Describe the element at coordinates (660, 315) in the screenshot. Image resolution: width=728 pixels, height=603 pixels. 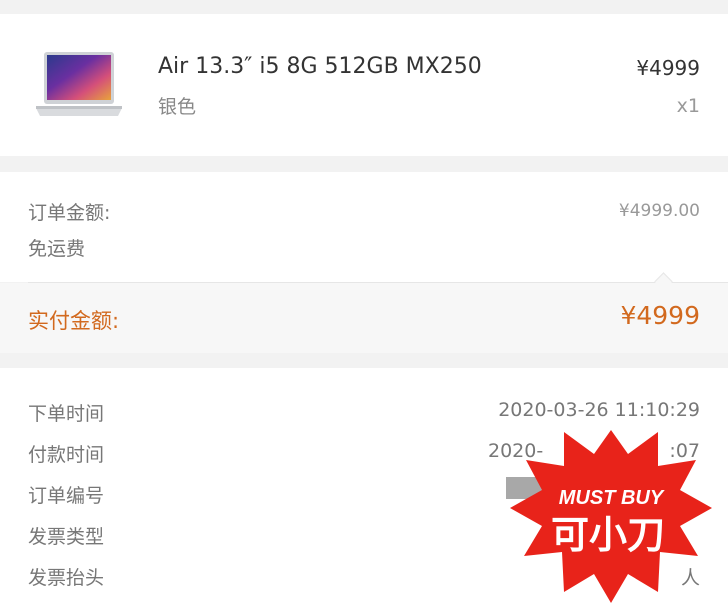
I see `paid-amount-value: ¥4999` at that location.